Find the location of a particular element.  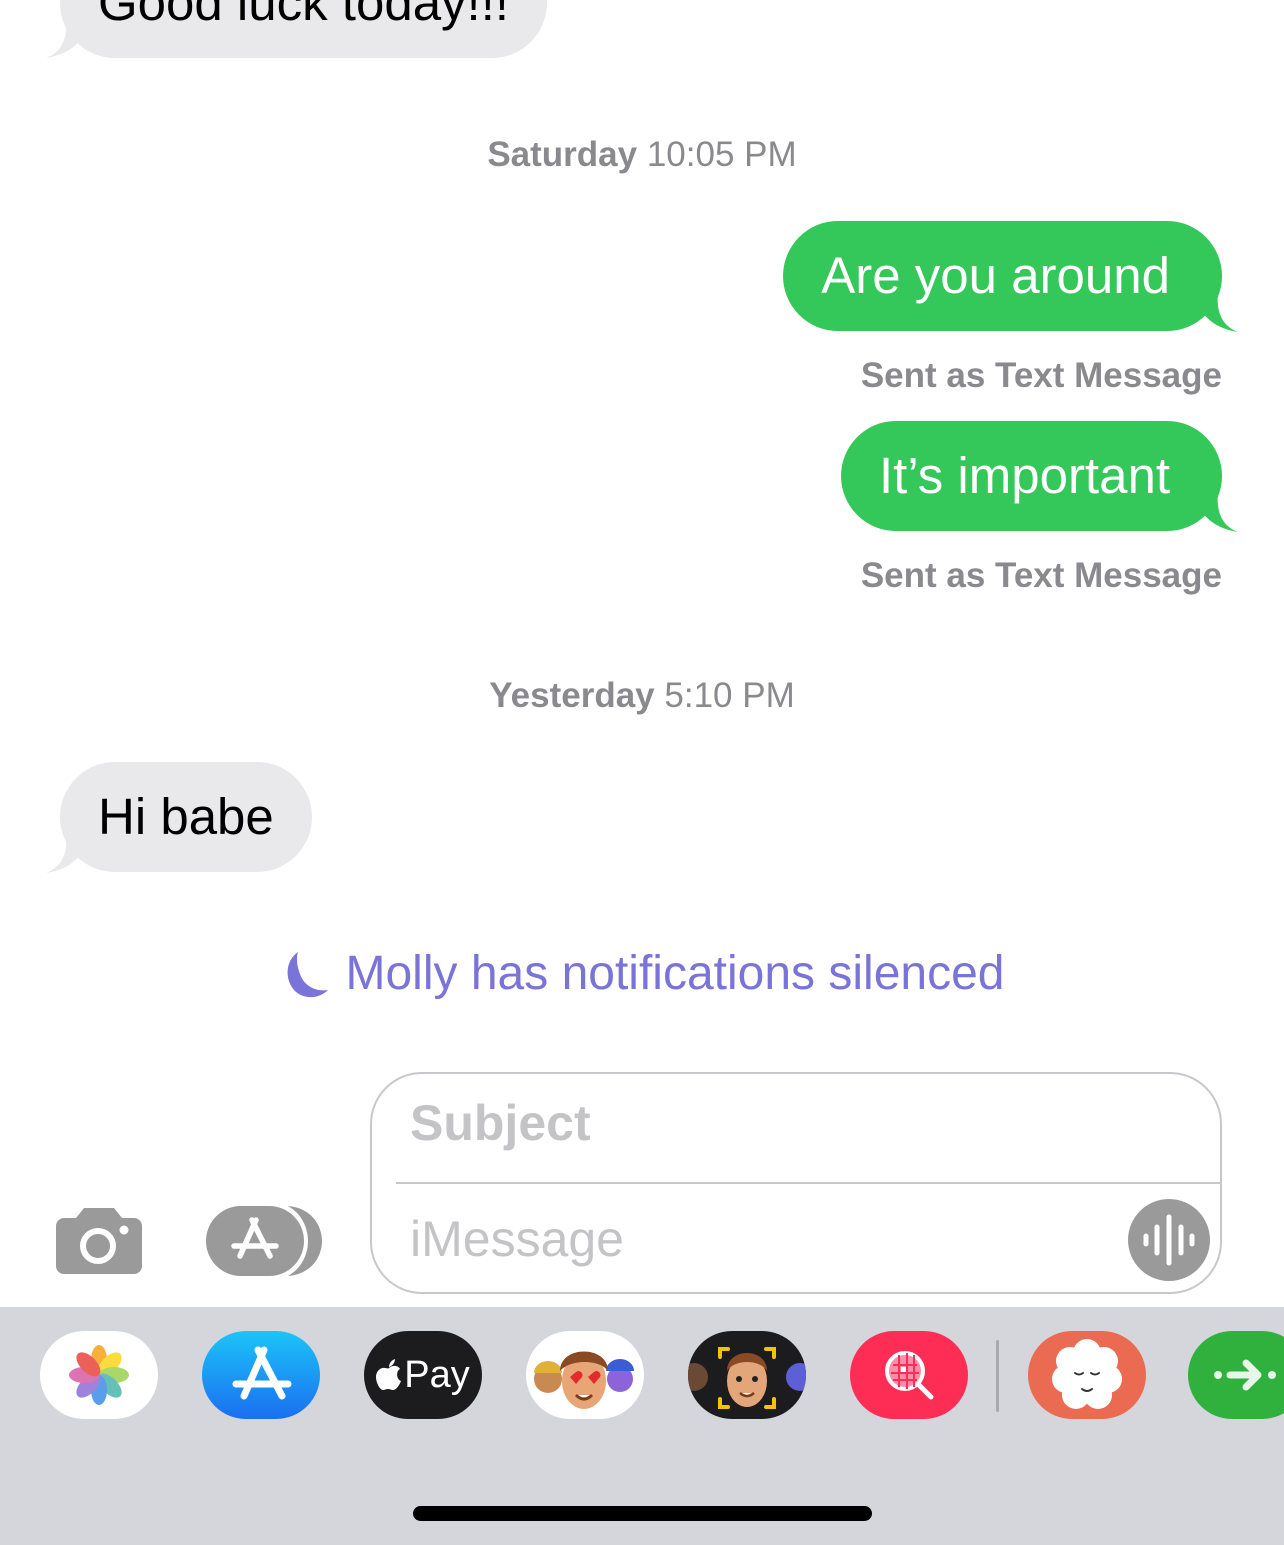

incoming-message-bubble: Good luck today!!! is located at coordinates (304, 29).